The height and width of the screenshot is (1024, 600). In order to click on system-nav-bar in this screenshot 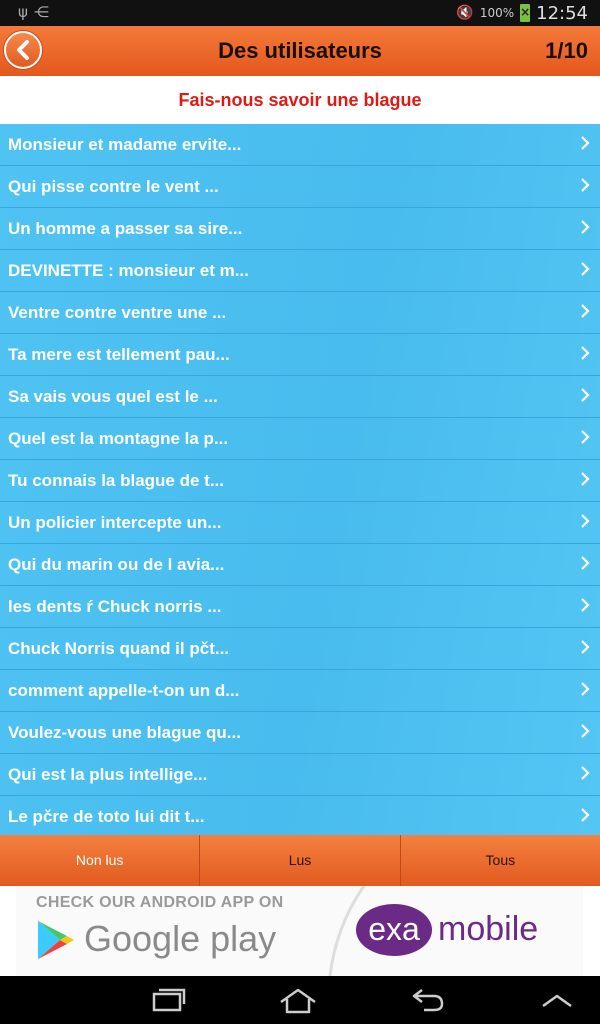, I will do `click(300, 1000)`.